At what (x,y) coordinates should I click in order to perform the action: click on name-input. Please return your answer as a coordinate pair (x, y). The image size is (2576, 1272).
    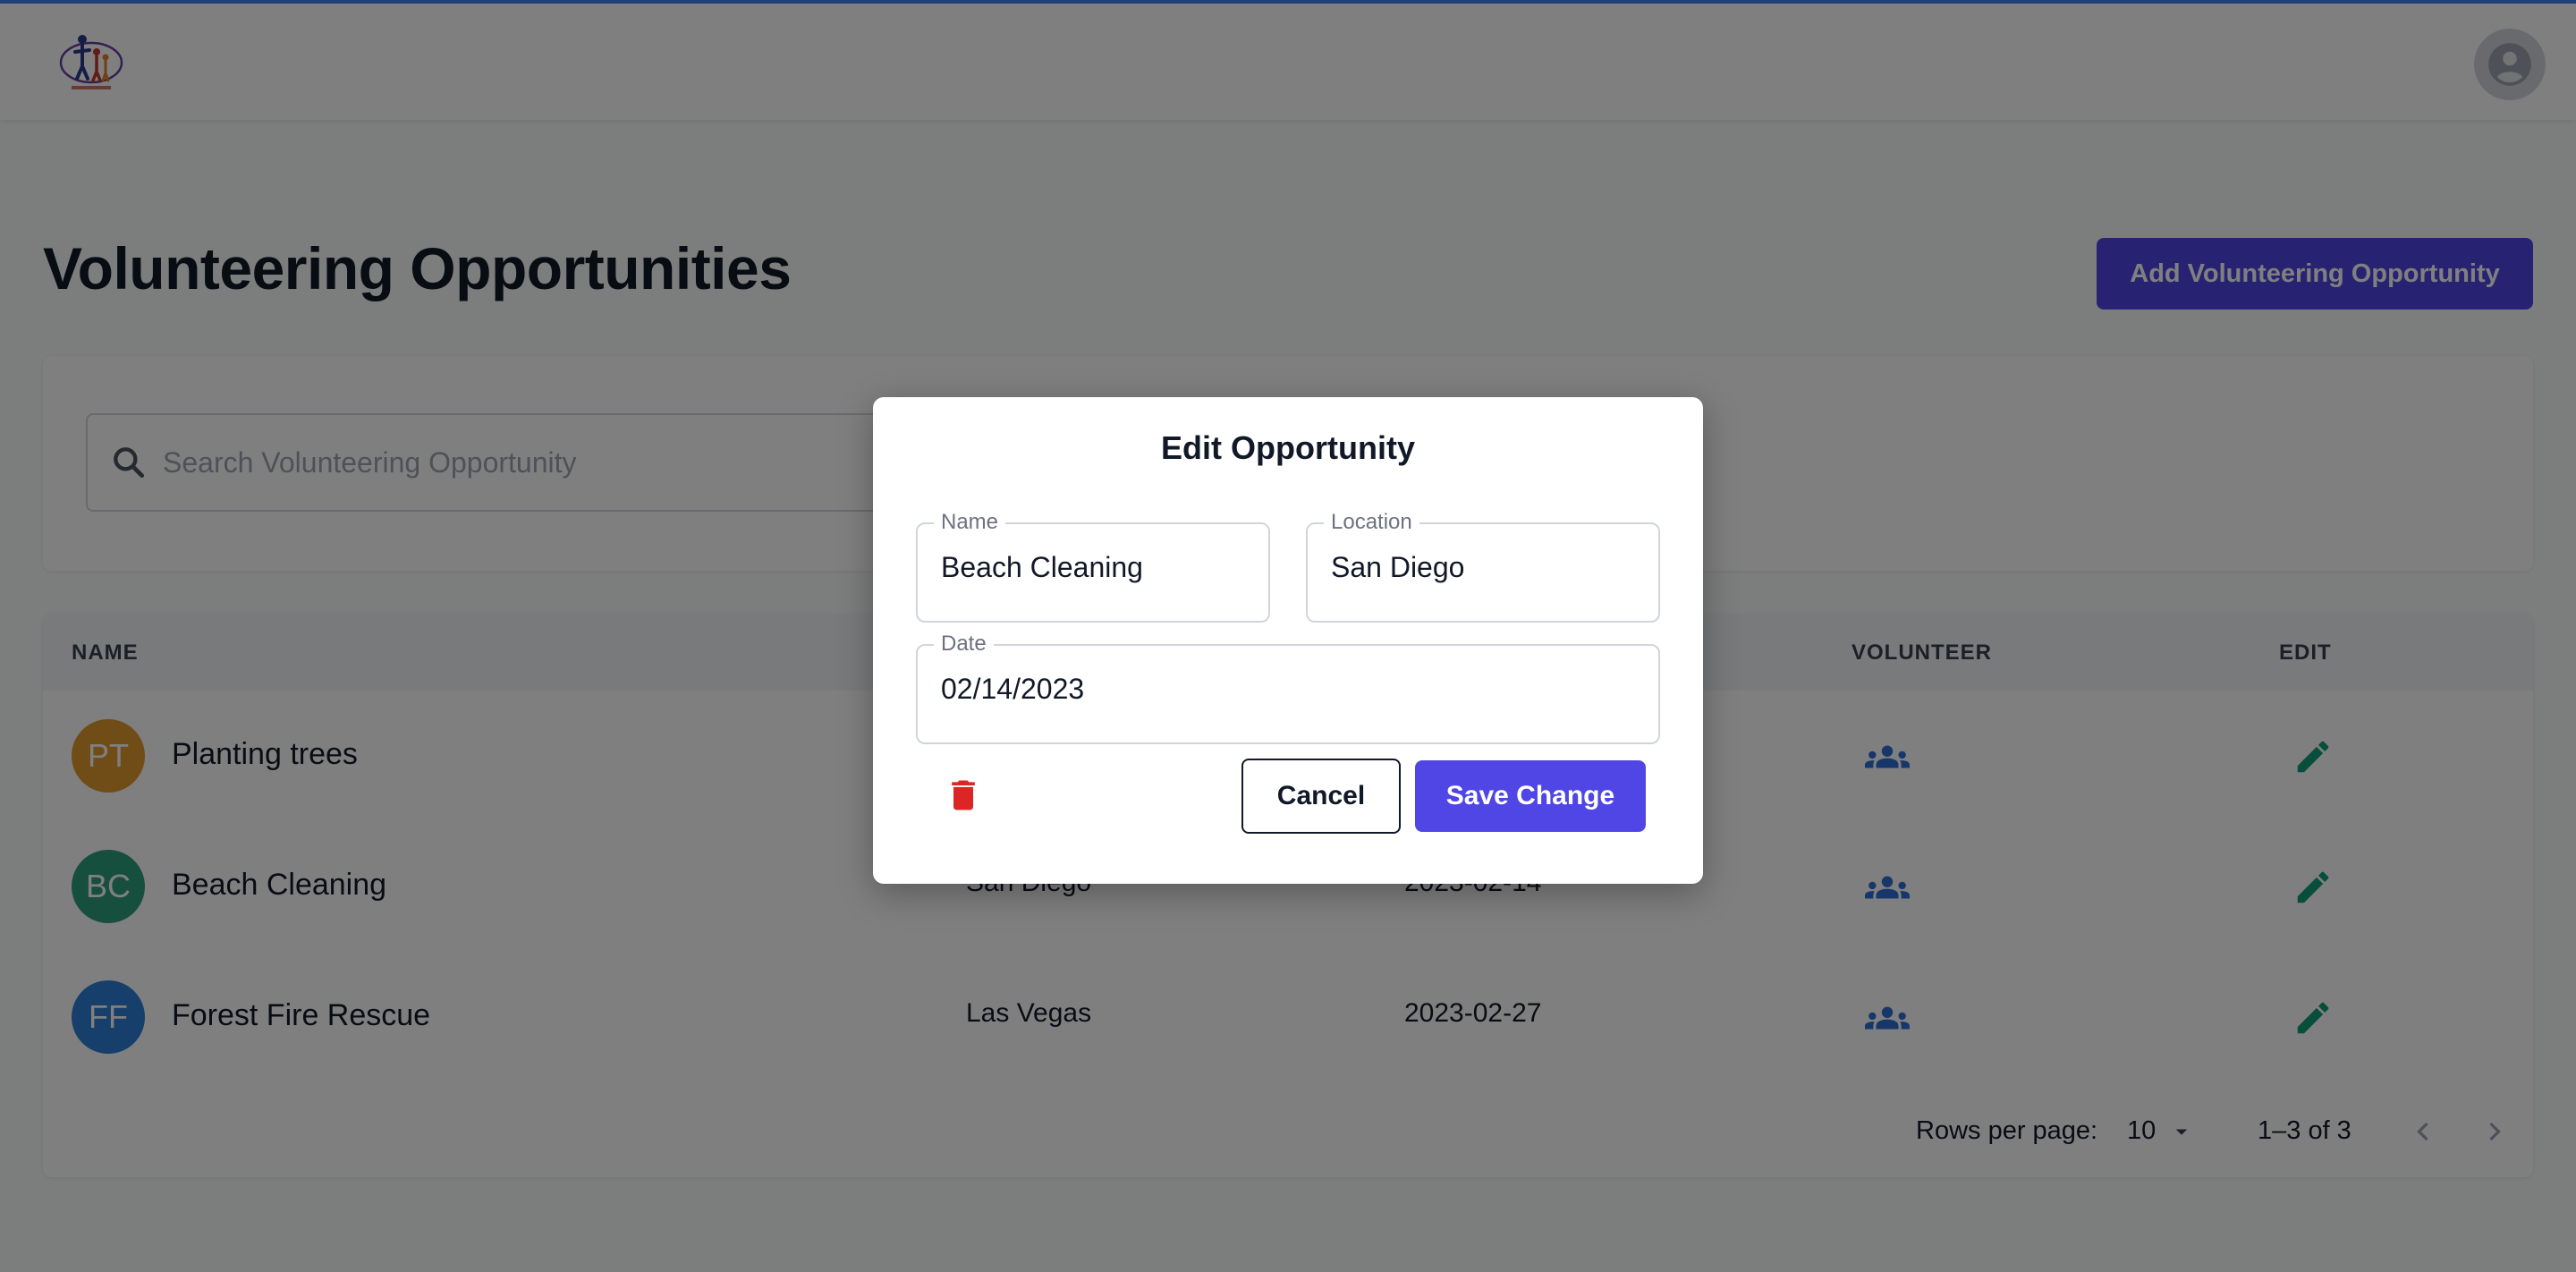
    Looking at the image, I should click on (1099, 567).